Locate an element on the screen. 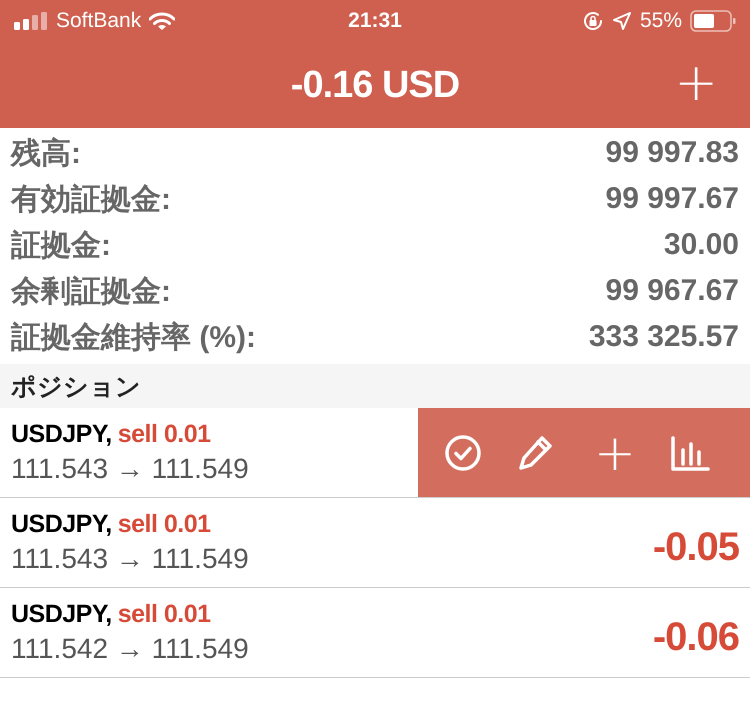 The image size is (750, 723). summary-value: 99 967.67 is located at coordinates (672, 291).